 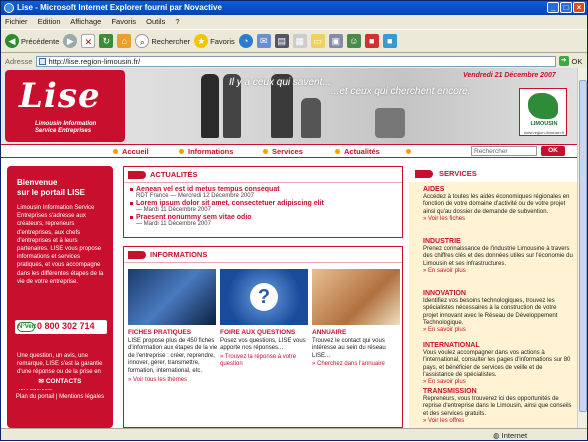 What do you see at coordinates (577, 61) in the screenshot?
I see `go-button: OK` at bounding box center [577, 61].